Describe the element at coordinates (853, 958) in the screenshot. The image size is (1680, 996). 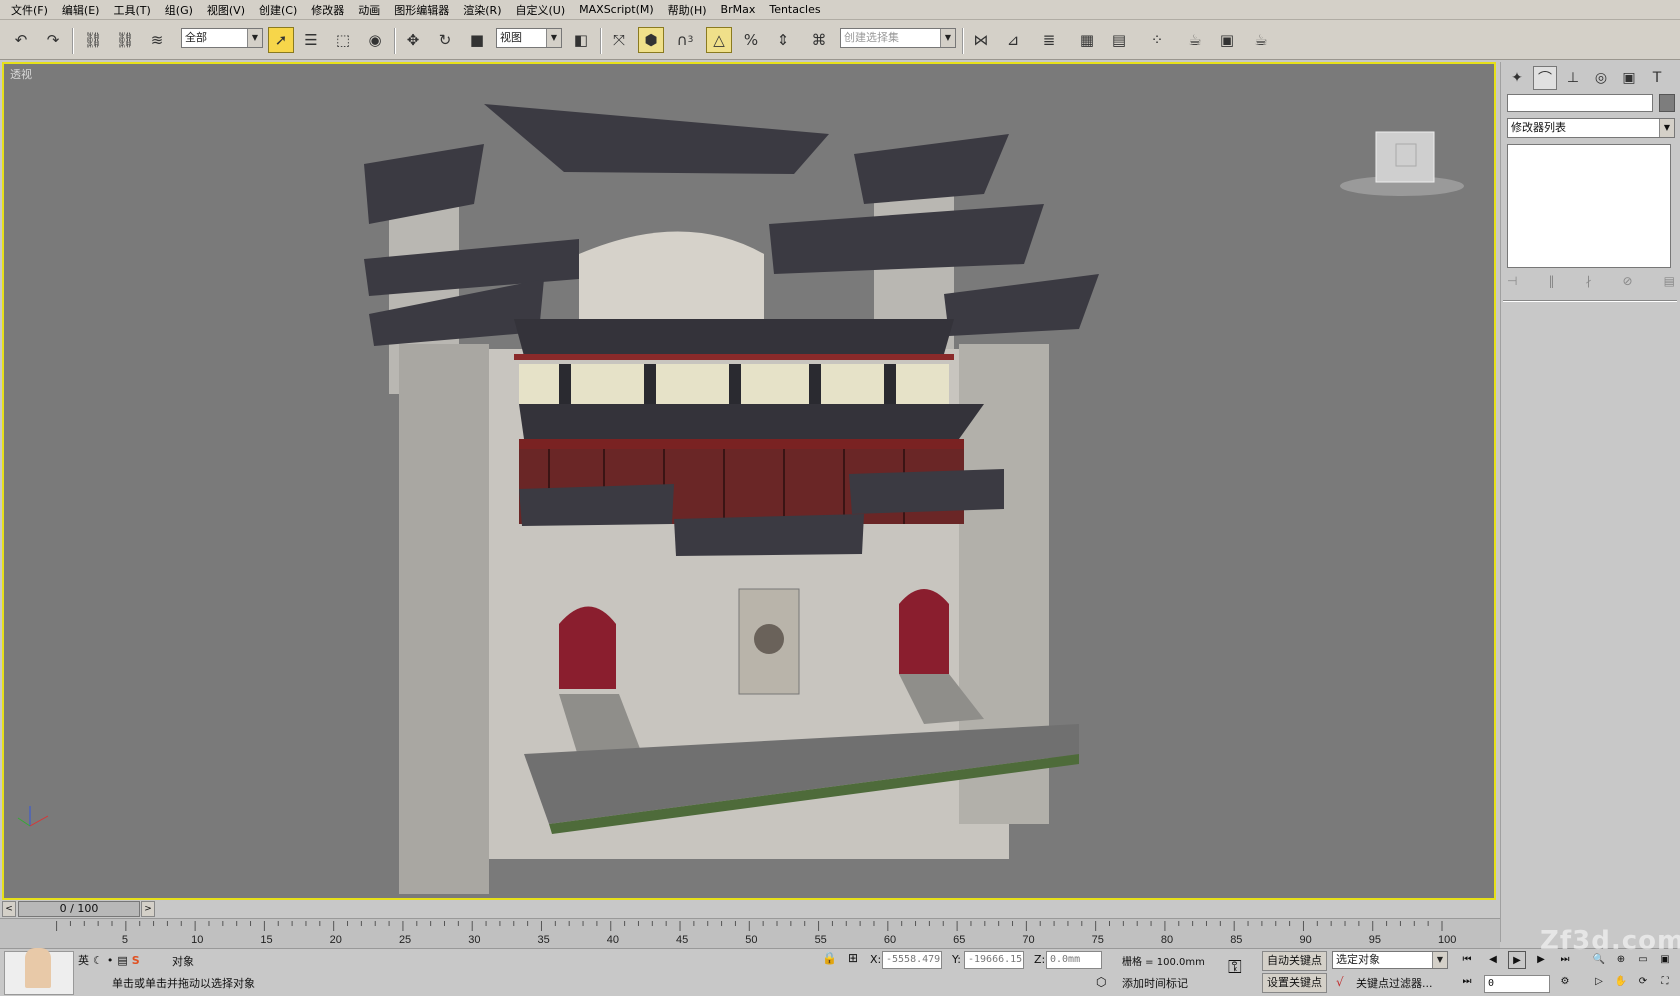
I see `absolute-mode-icon: ⊞` at that location.